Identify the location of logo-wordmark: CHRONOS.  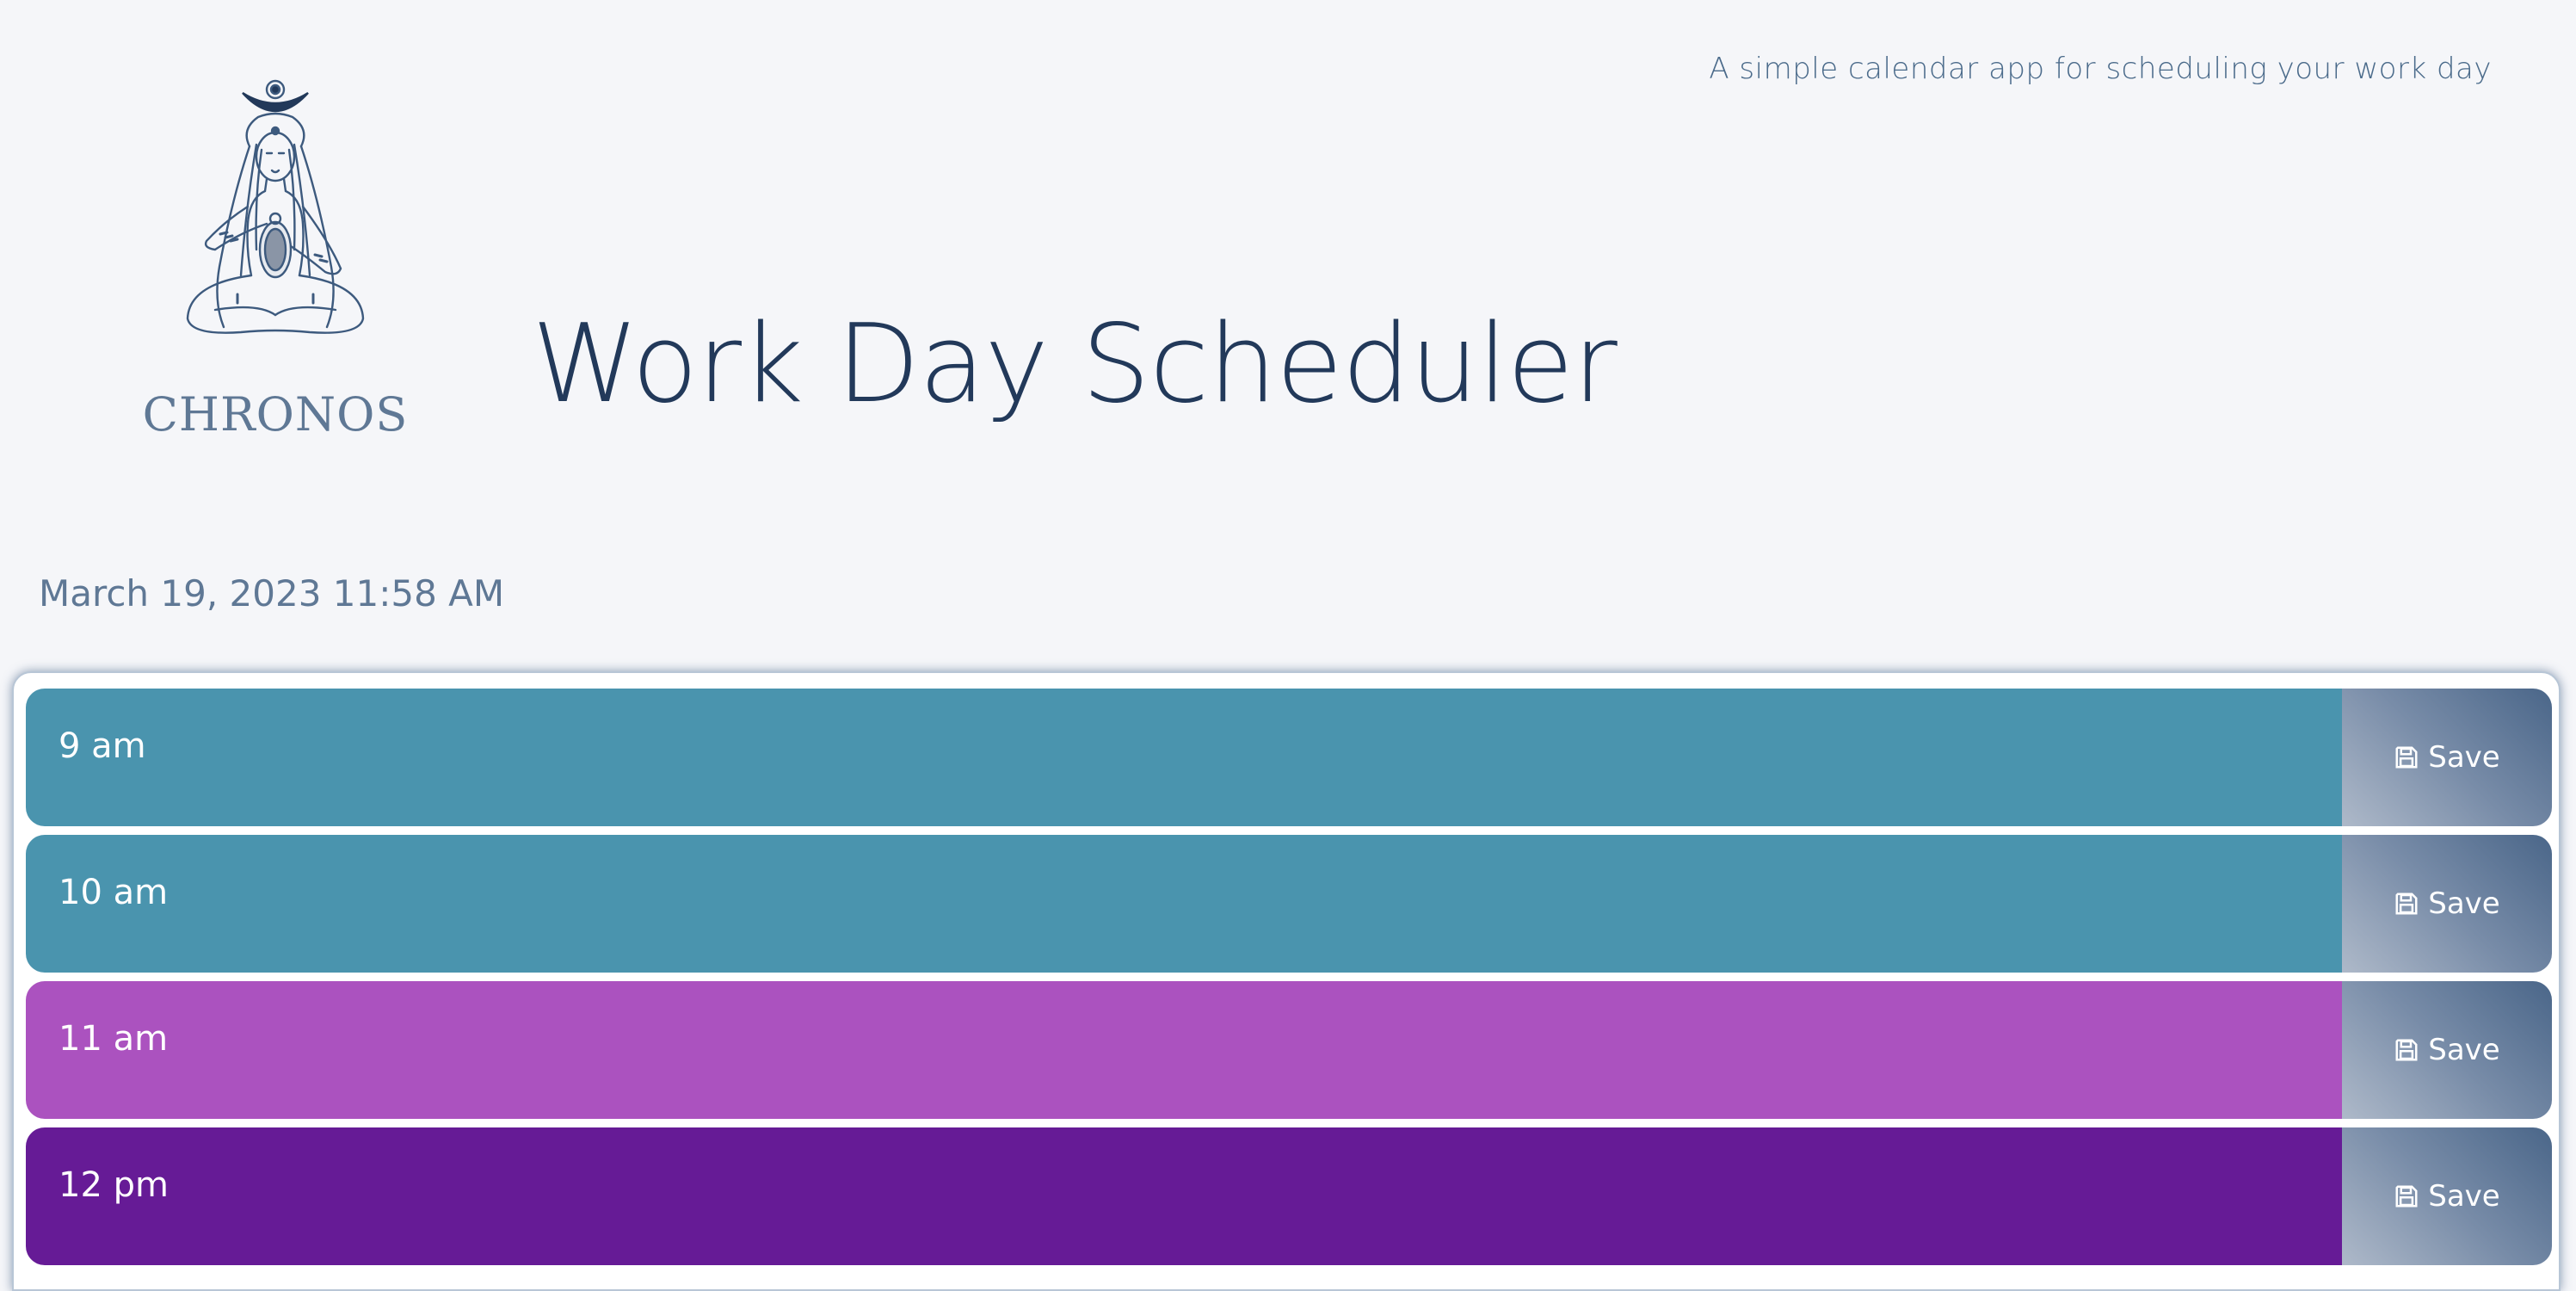
(275, 414).